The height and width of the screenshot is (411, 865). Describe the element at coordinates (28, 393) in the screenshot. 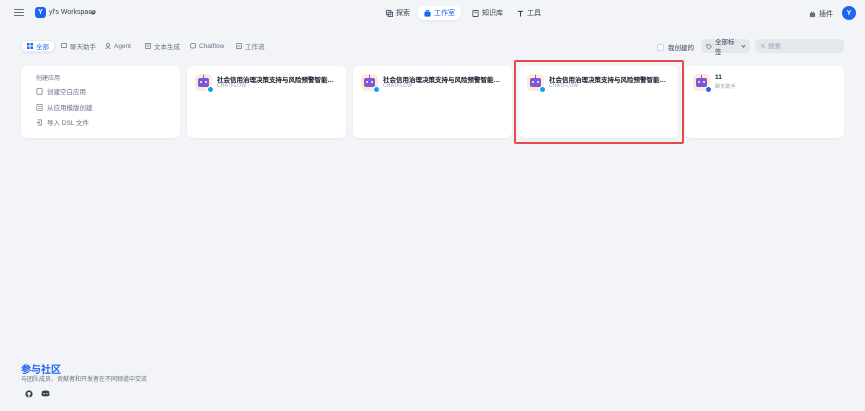

I see `github-icon` at that location.